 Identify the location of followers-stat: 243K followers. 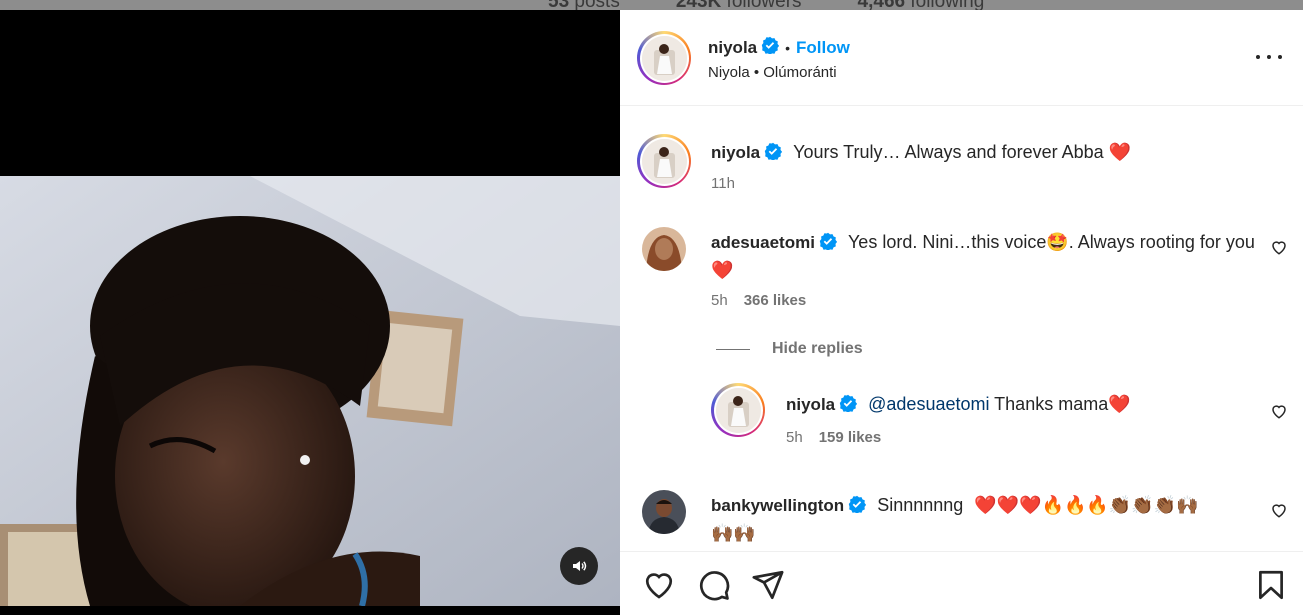
(739, 5).